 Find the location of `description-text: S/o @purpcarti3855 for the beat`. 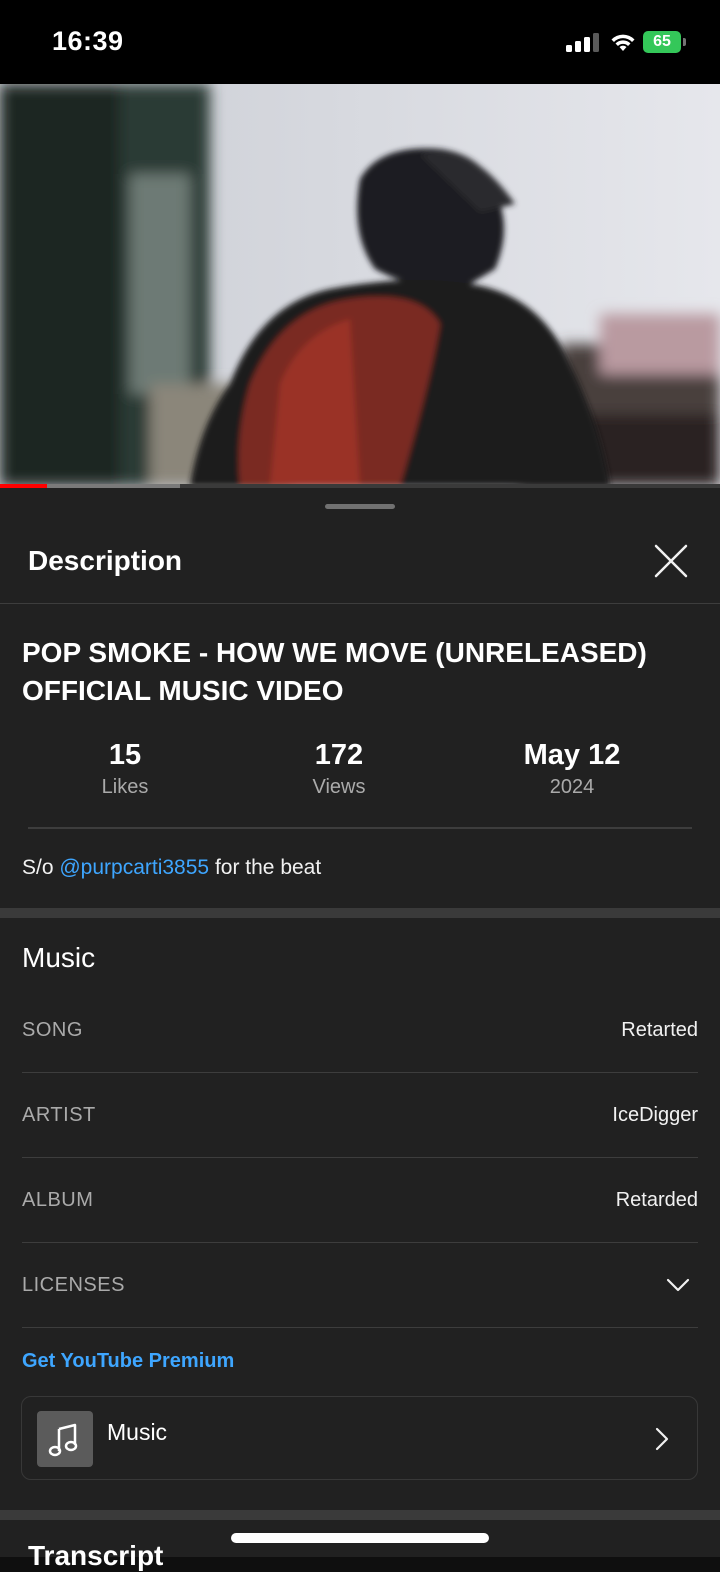

description-text: S/o @purpcarti3855 for the beat is located at coordinates (171, 868).